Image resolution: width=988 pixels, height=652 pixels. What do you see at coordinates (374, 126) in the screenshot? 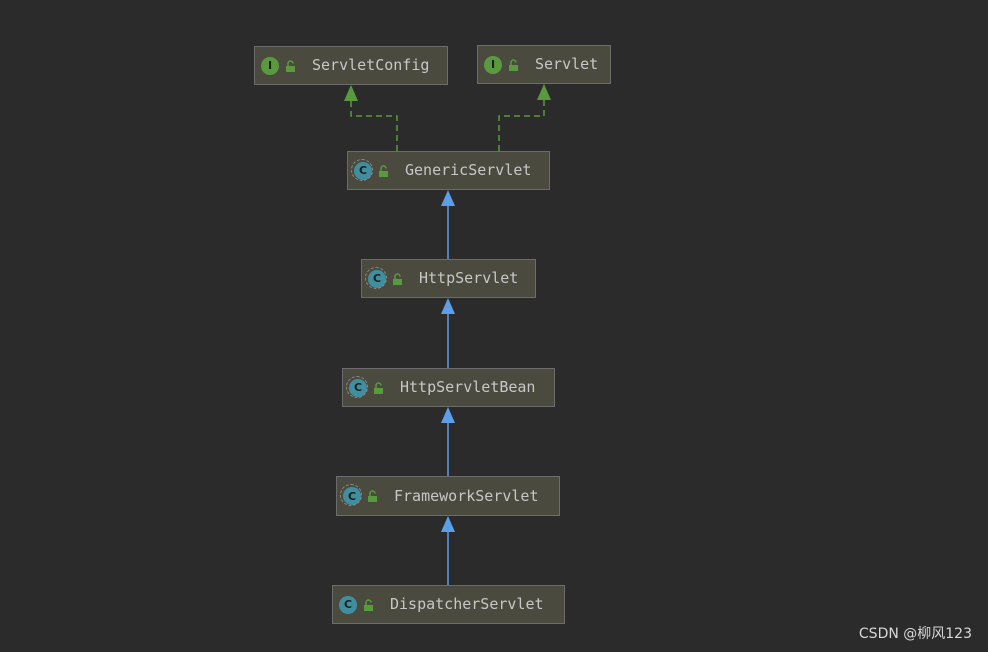
I see `edge-implements-genericservlet-to-servletconfig` at bounding box center [374, 126].